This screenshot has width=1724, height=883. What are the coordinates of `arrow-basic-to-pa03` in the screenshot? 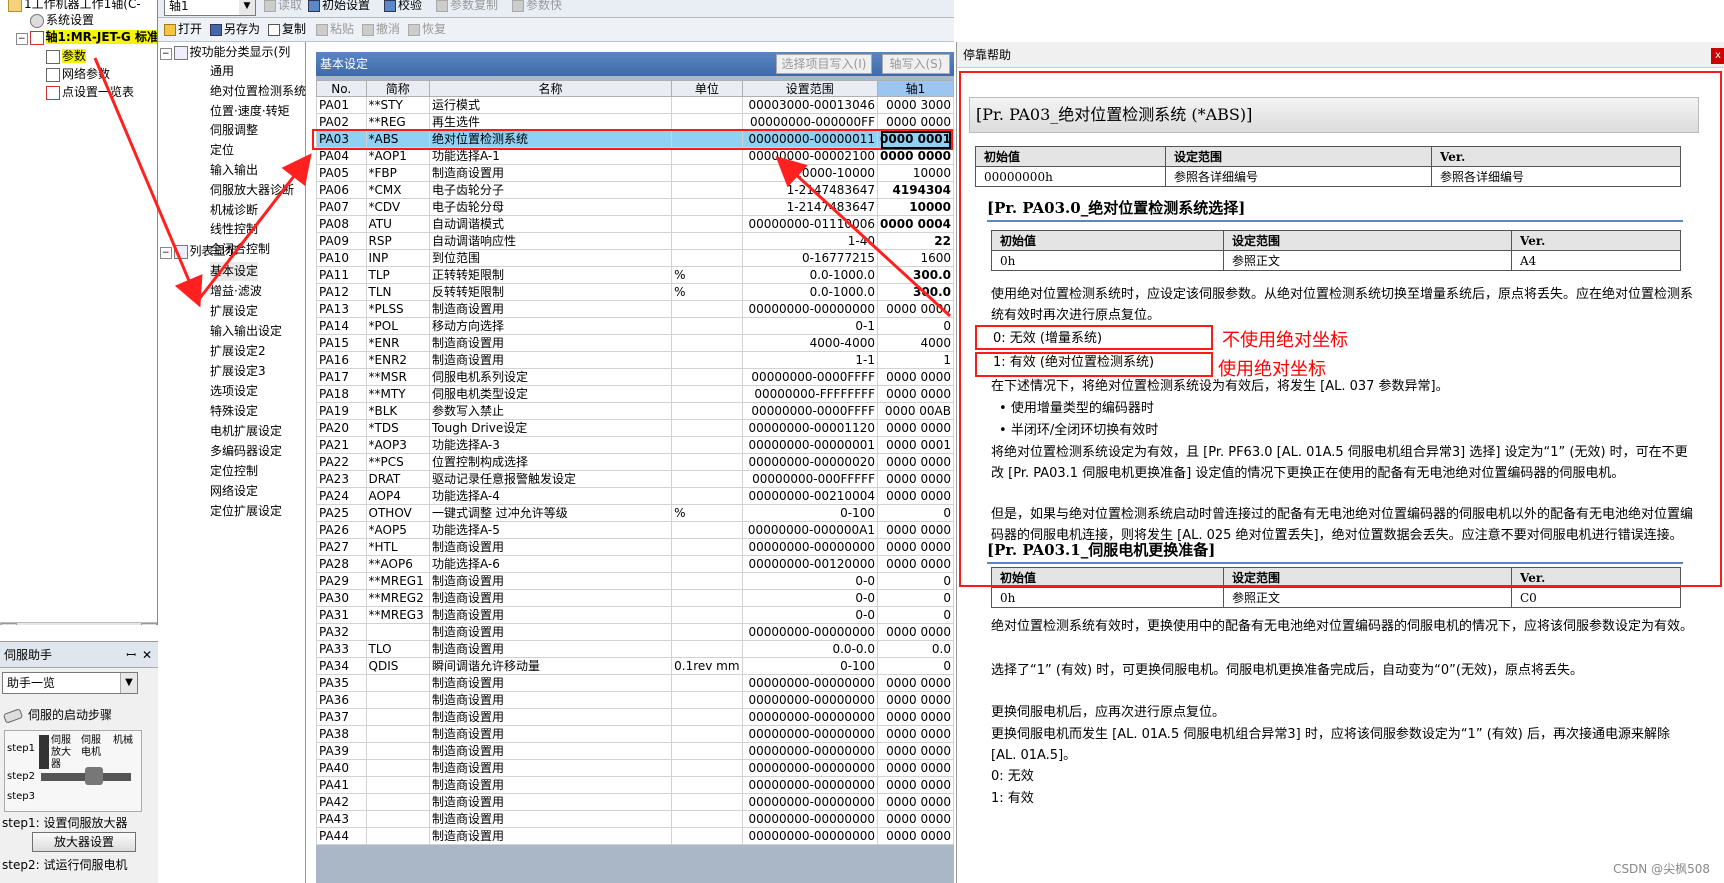 It's located at (255, 226).